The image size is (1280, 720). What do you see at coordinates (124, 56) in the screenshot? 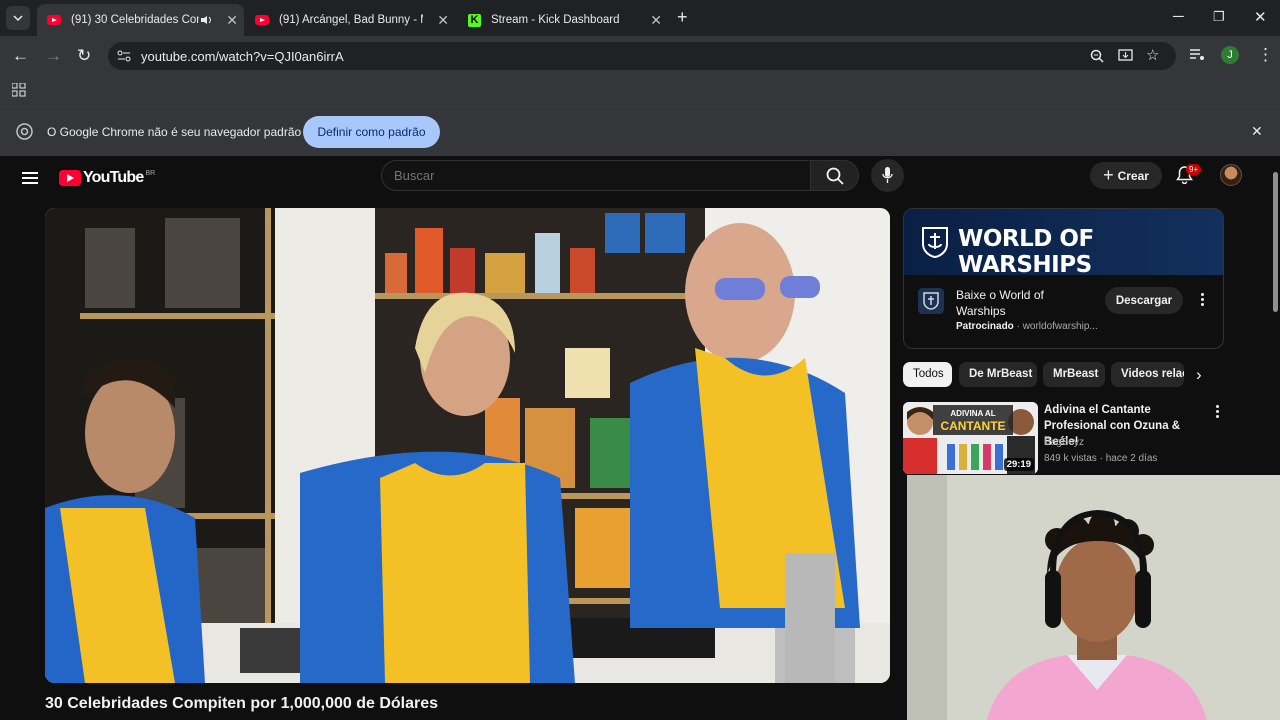
I see `site-settings-icon` at bounding box center [124, 56].